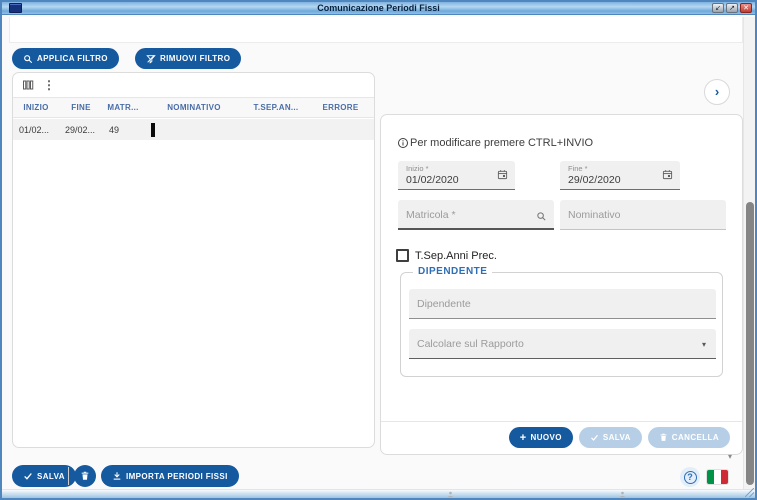 The height and width of the screenshot is (500, 757). Describe the element at coordinates (378, 493) in the screenshot. I see `window-bottom-border` at that location.